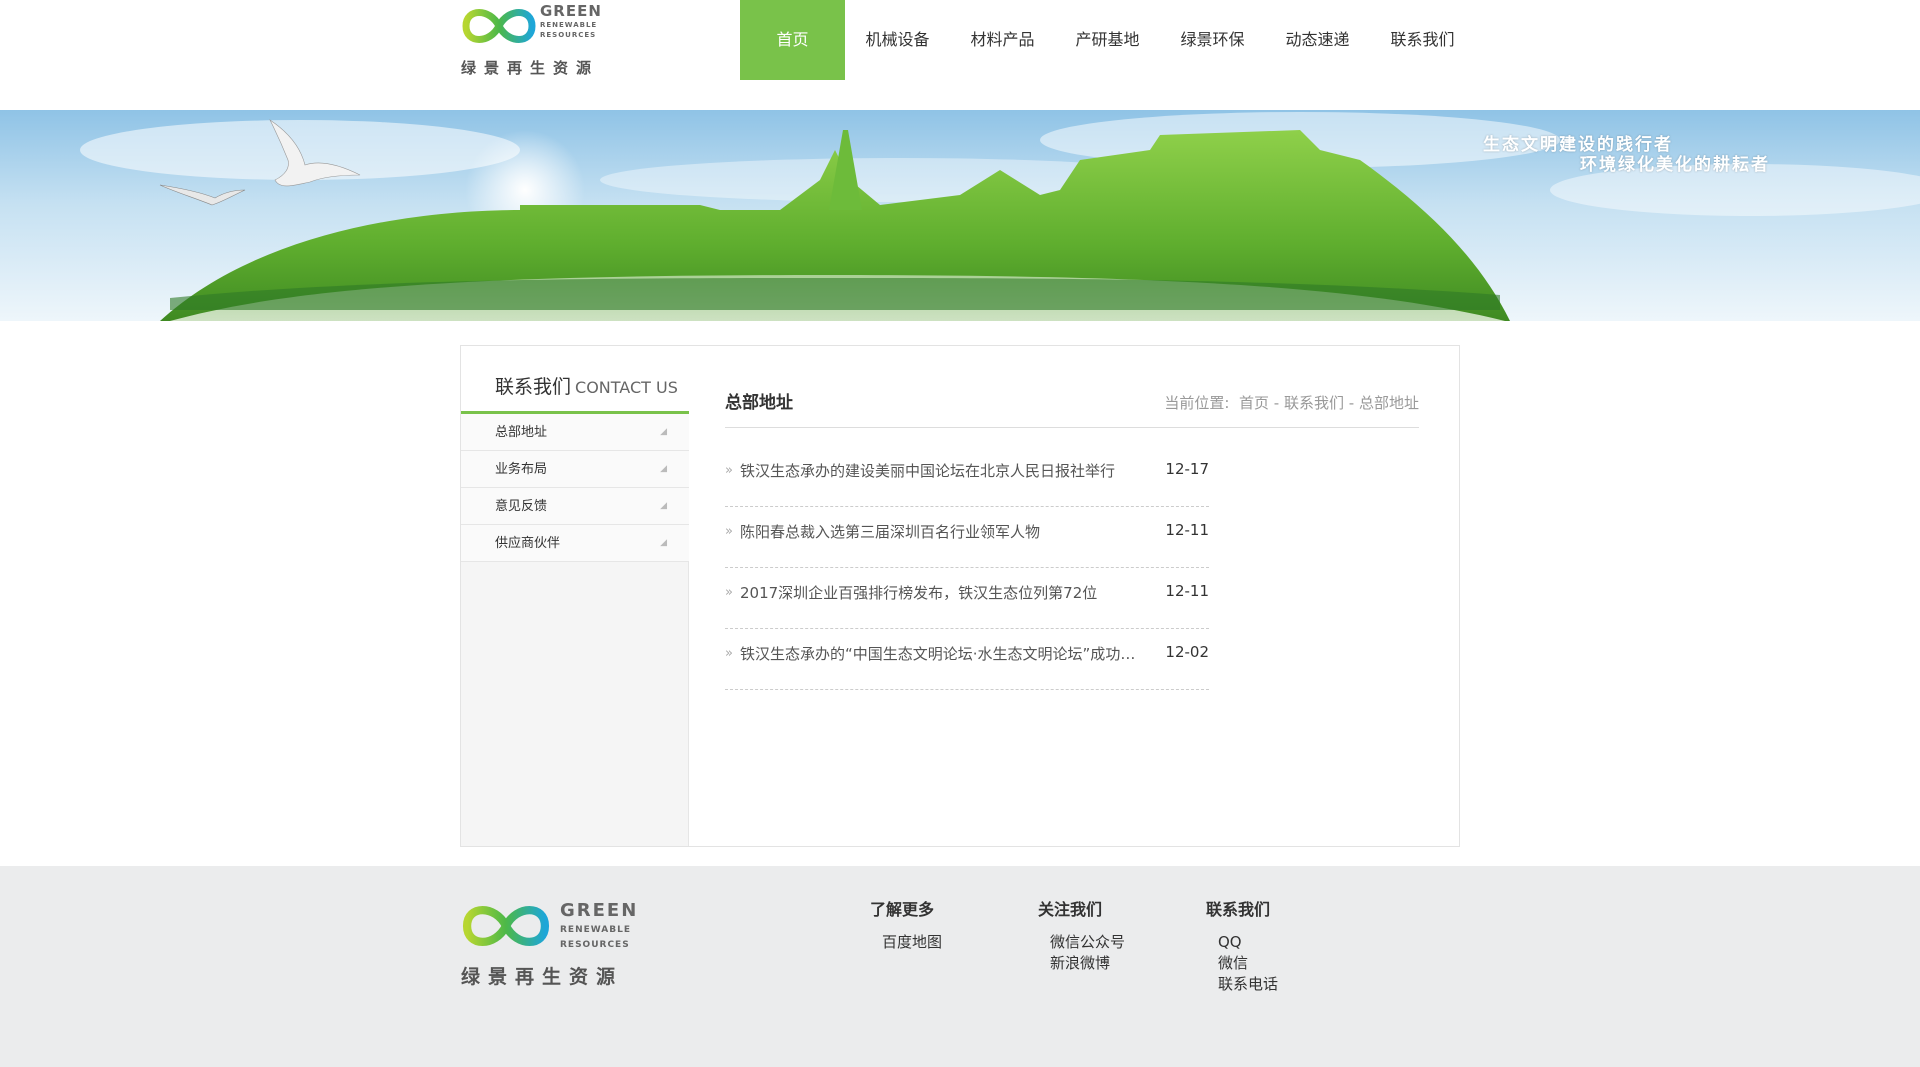 This screenshot has height=1067, width=1920. What do you see at coordinates (906, 924) in the screenshot?
I see `footer-col-learn-more: 了解更多 百度地图` at bounding box center [906, 924].